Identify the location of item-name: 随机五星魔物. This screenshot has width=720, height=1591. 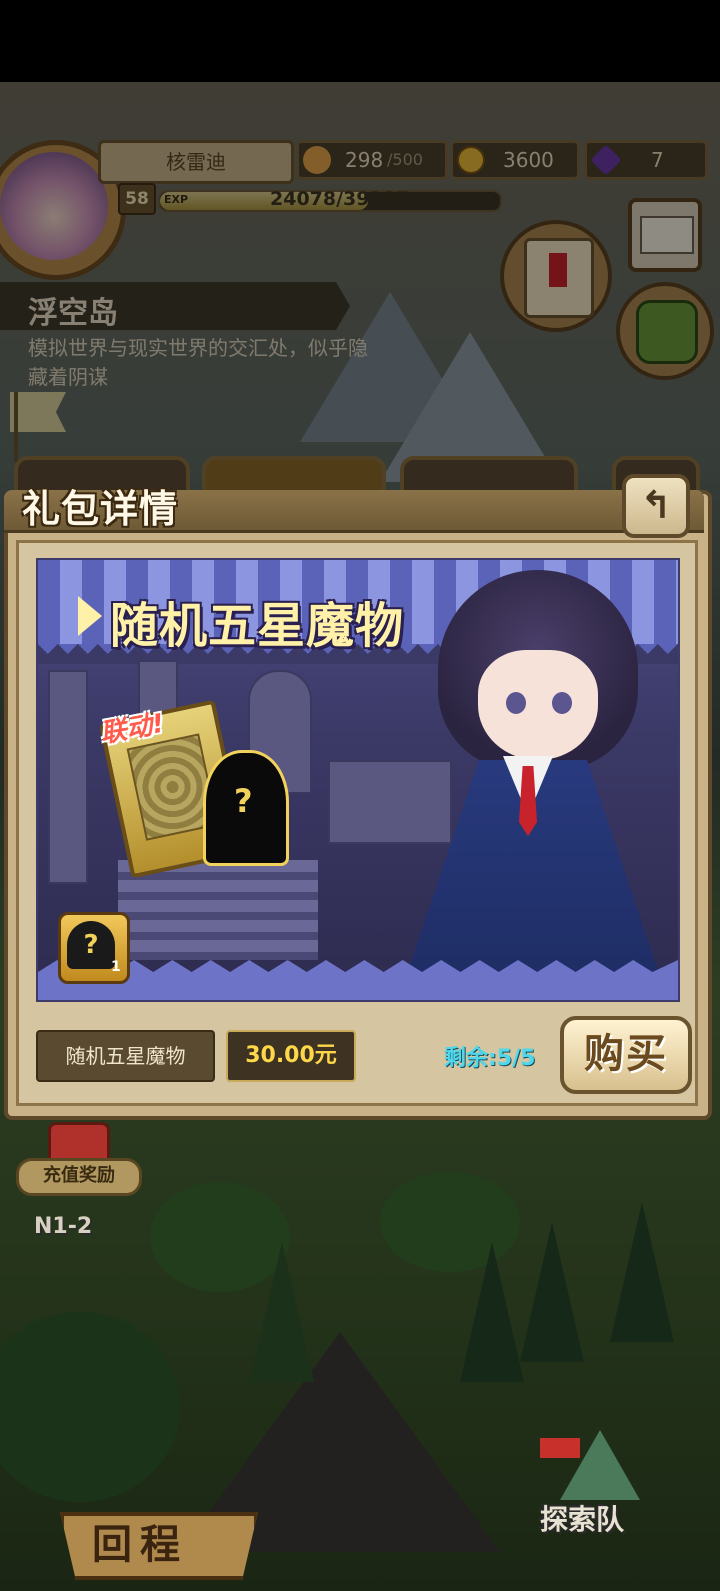
(125, 1056).